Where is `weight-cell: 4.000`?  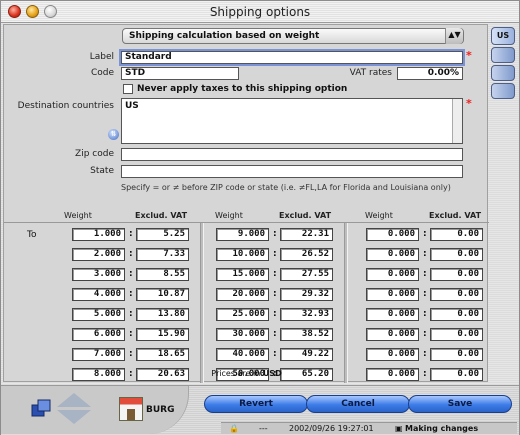 weight-cell: 4.000 is located at coordinates (98, 294).